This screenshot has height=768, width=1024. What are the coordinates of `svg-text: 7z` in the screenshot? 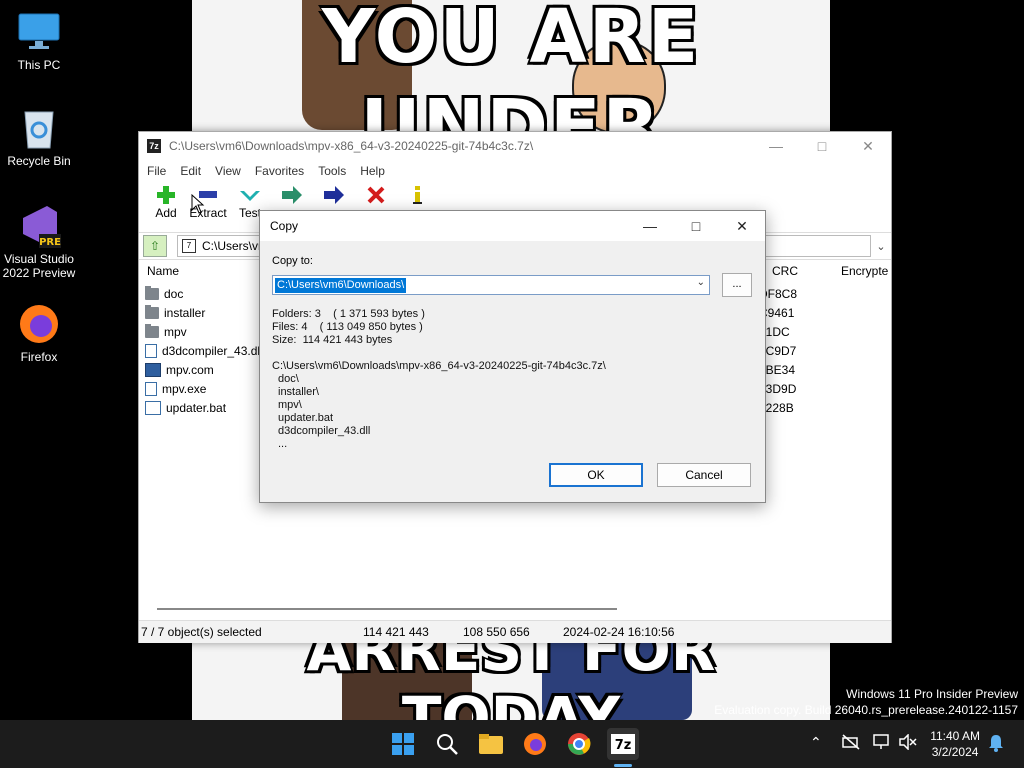 It's located at (623, 745).